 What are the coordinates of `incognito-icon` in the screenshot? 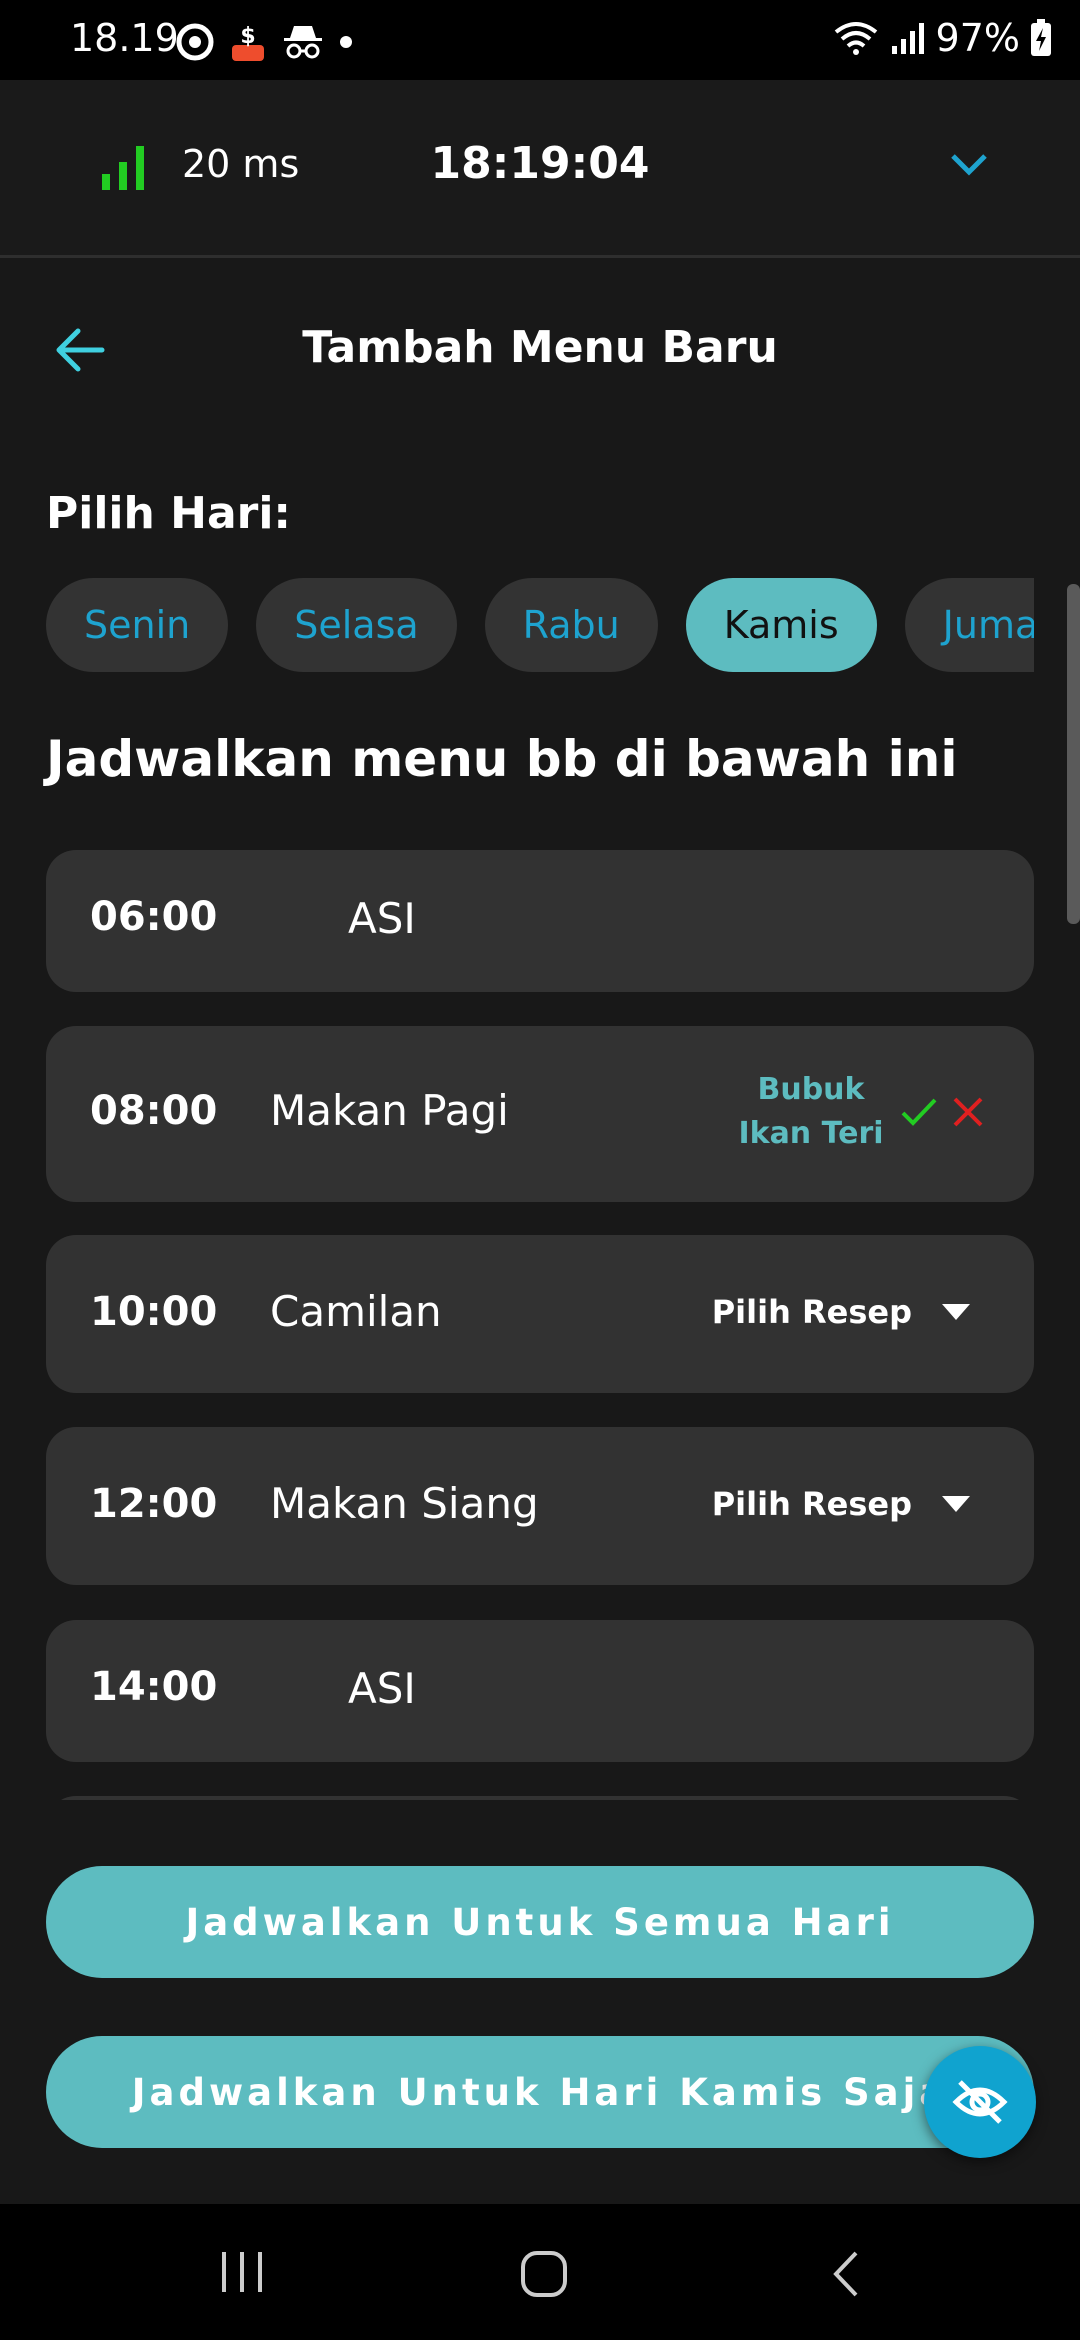 It's located at (303, 42).